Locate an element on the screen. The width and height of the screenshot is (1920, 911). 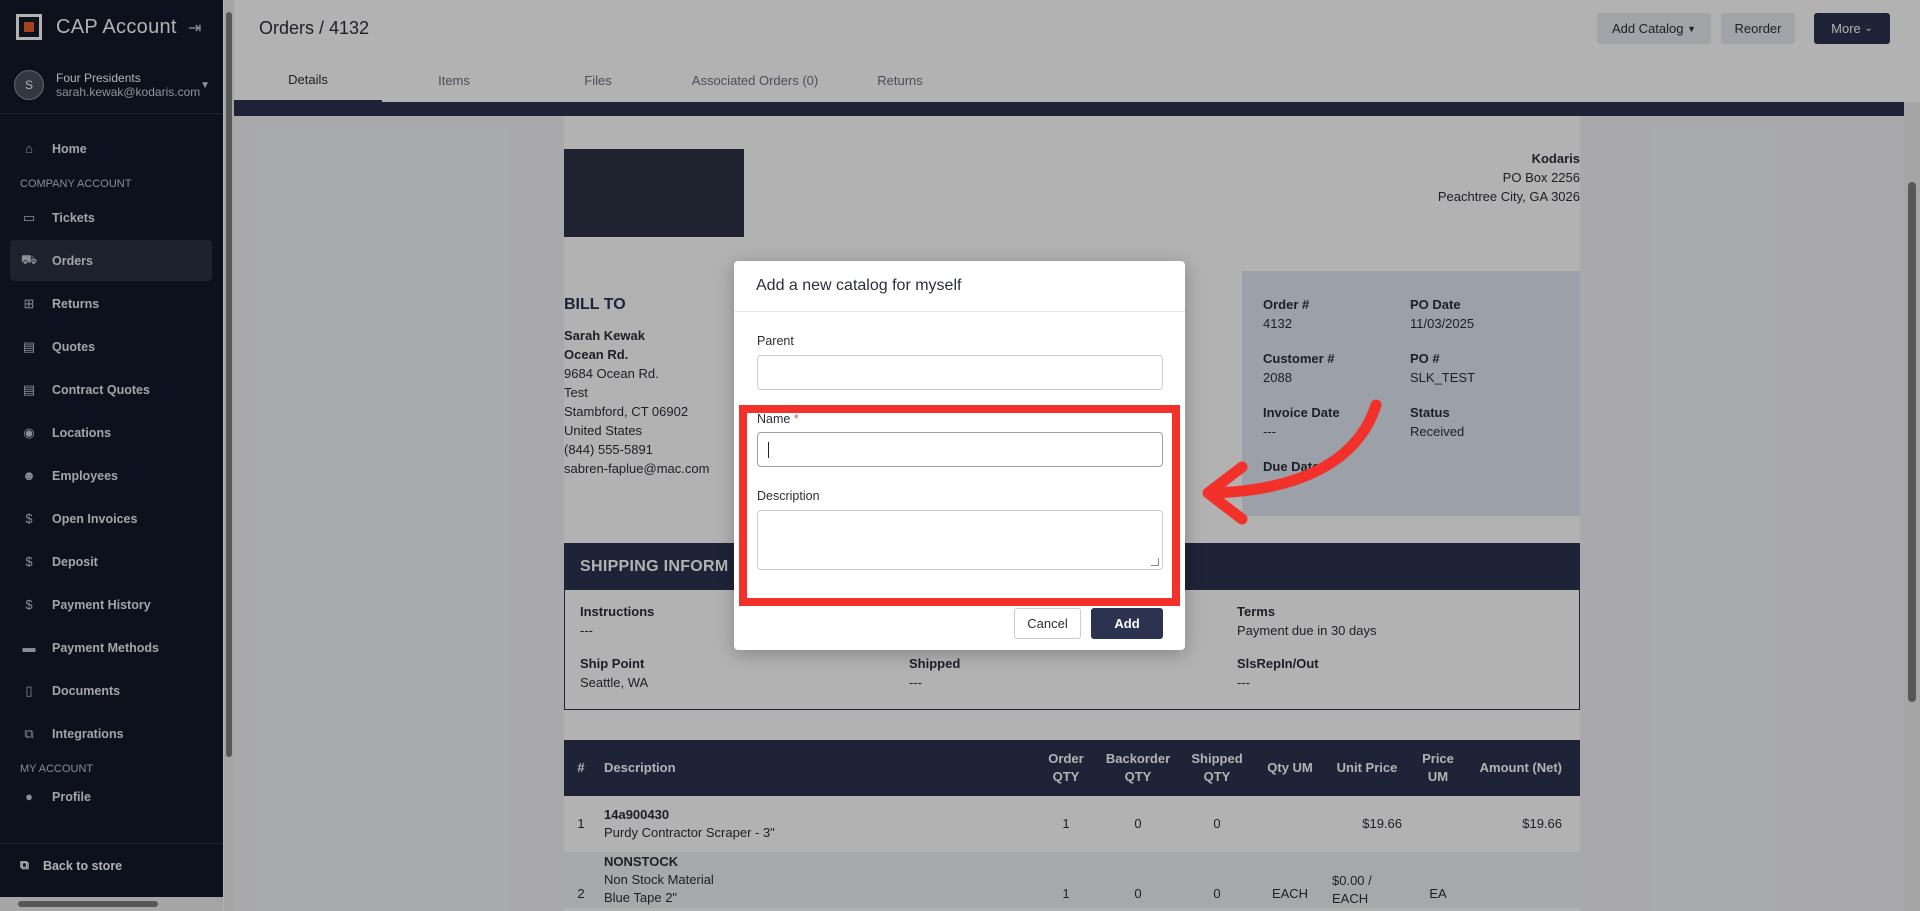
annotation-arrow-icon is located at coordinates (1292, 462).